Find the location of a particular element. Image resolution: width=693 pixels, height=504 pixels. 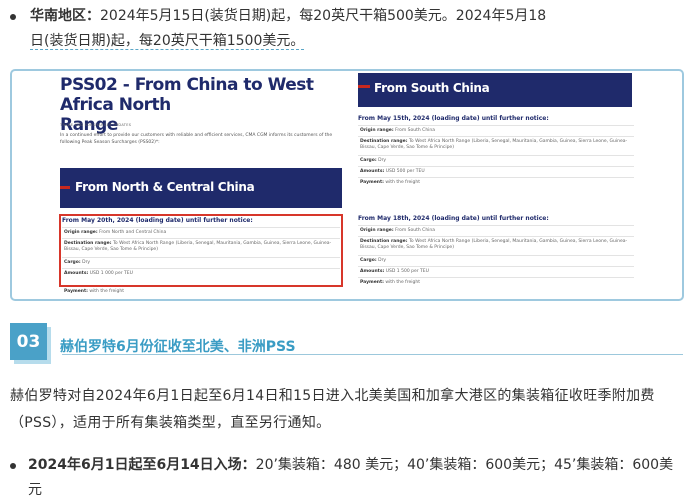

section-underline is located at coordinates (372, 354).